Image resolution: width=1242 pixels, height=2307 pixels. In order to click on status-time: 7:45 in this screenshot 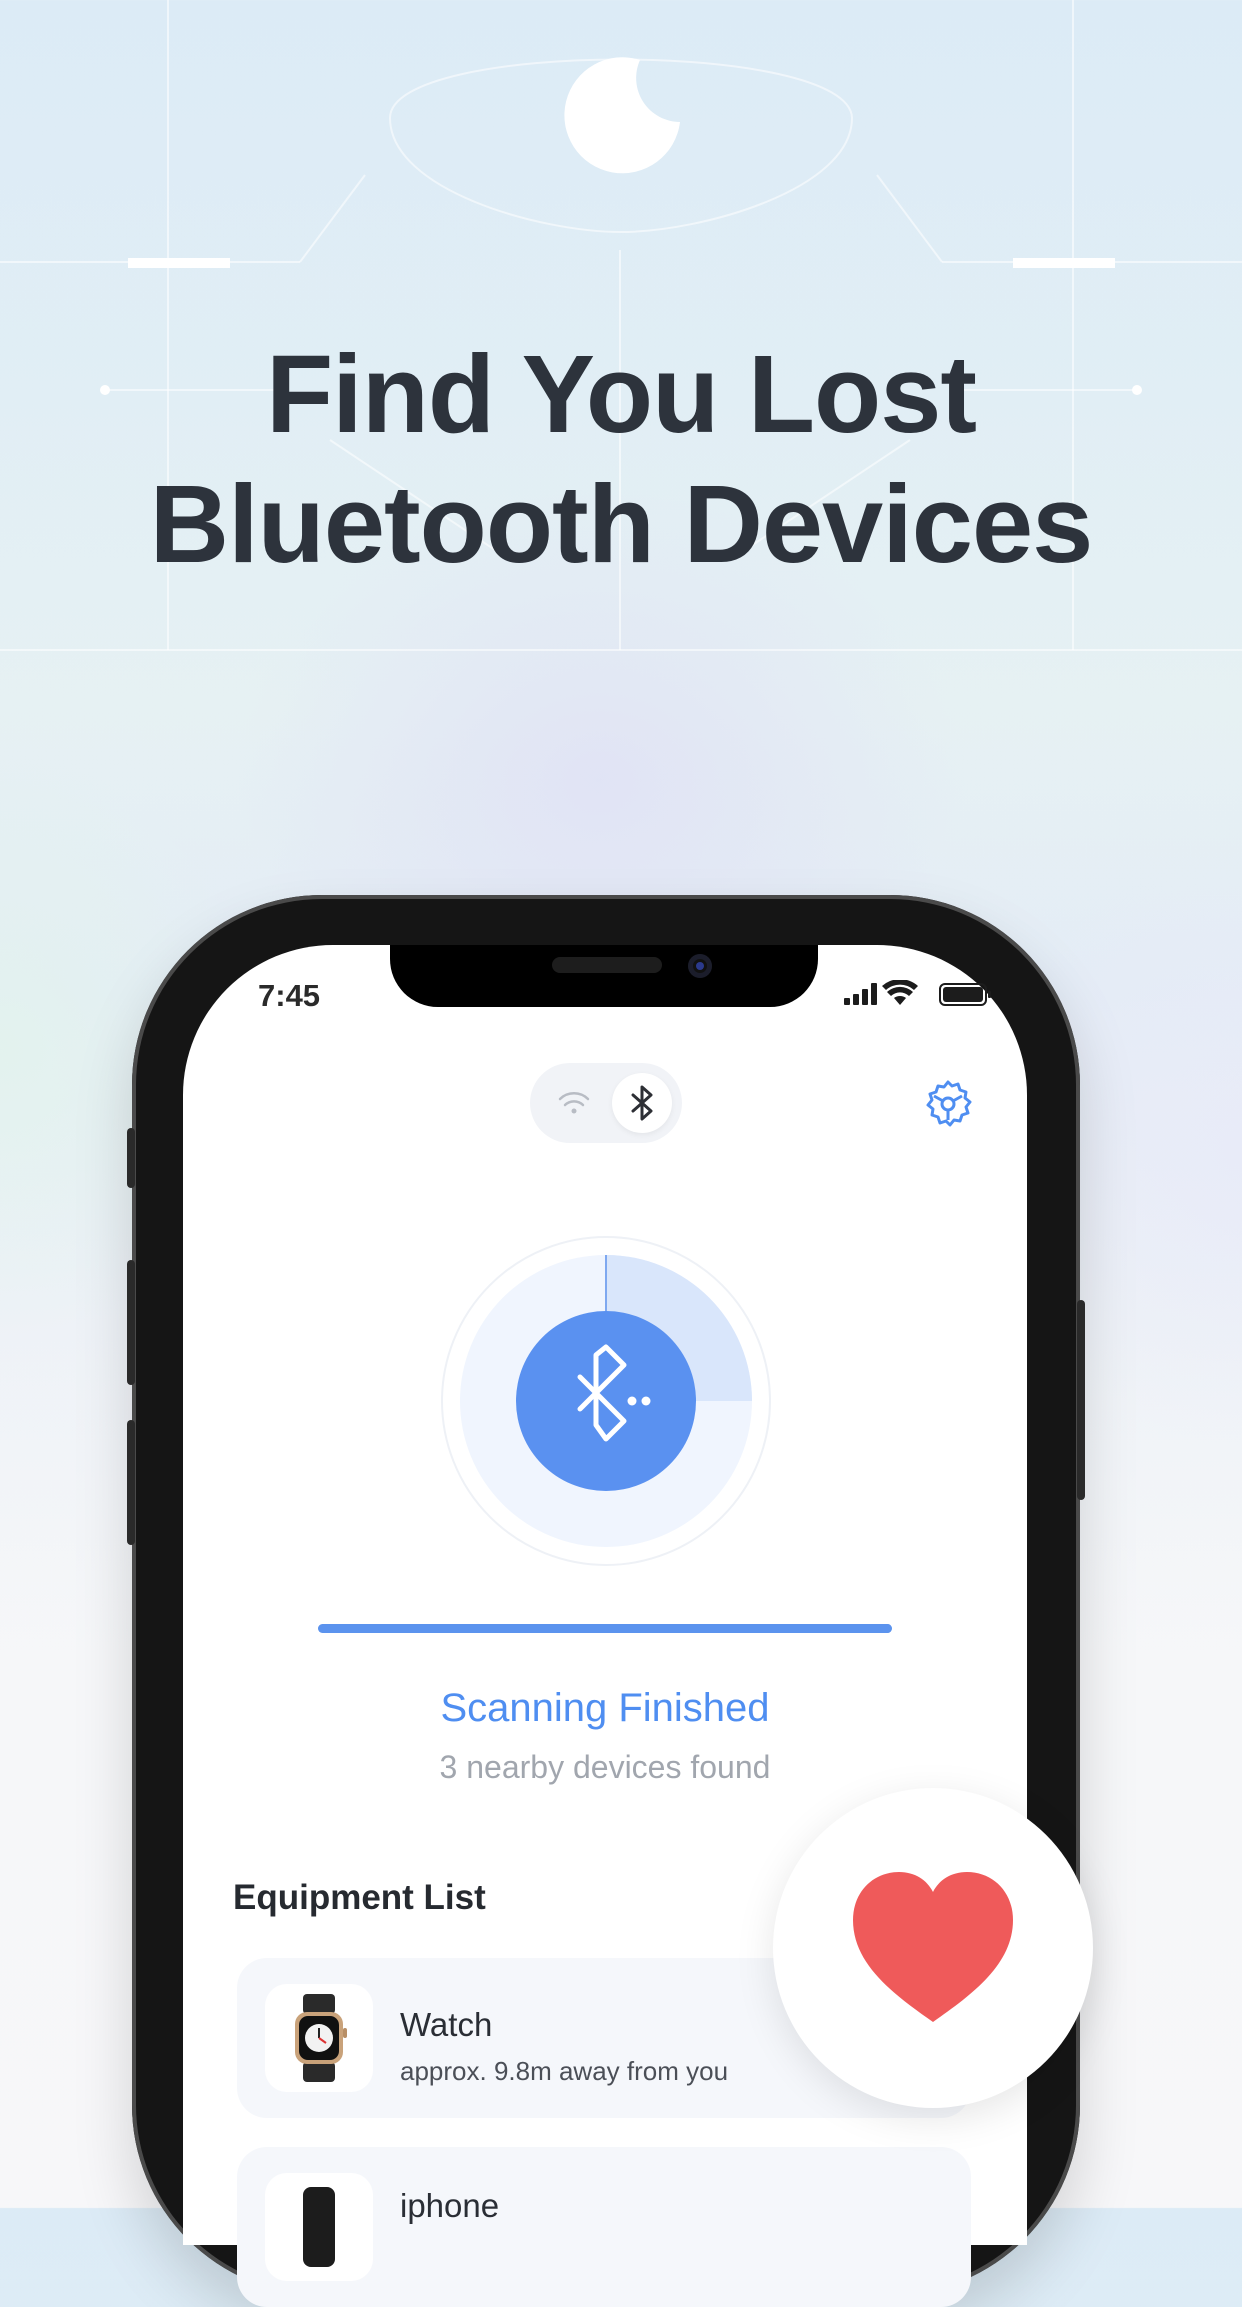, I will do `click(289, 995)`.